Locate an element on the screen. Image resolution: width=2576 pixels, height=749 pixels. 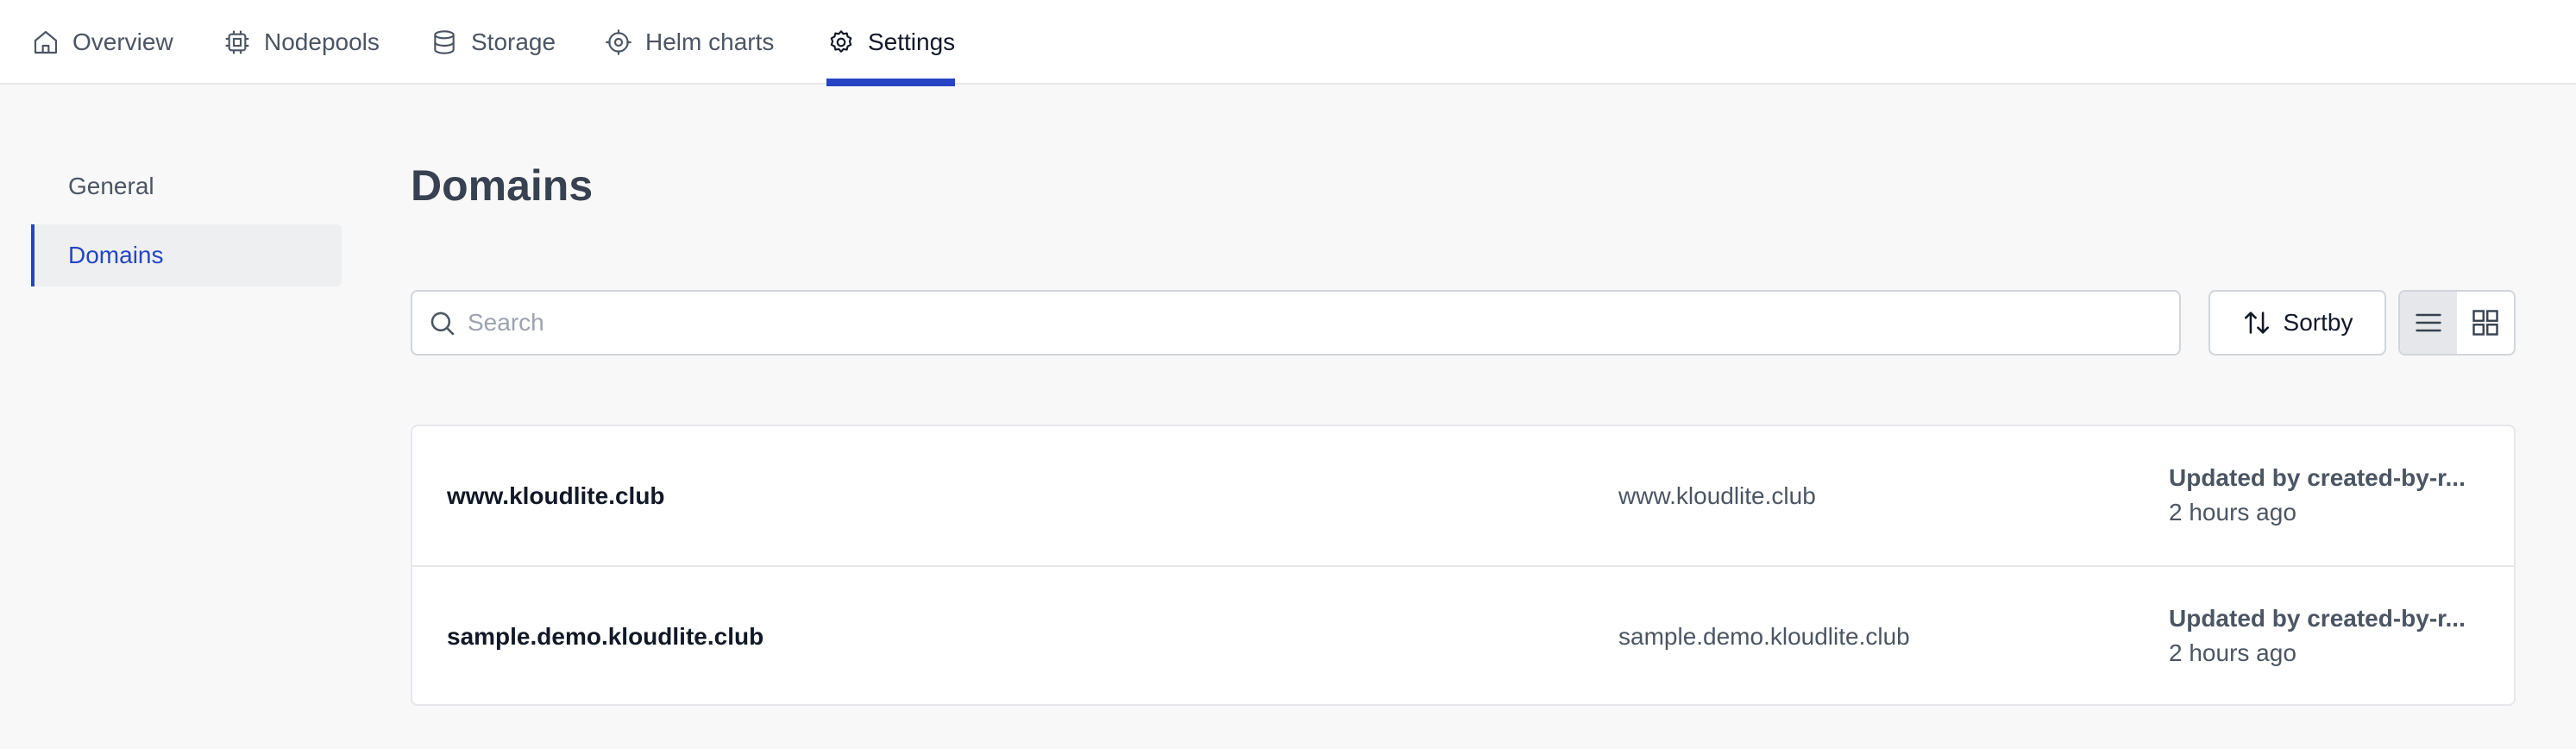
sort-arrows-icon is located at coordinates (2256, 323).